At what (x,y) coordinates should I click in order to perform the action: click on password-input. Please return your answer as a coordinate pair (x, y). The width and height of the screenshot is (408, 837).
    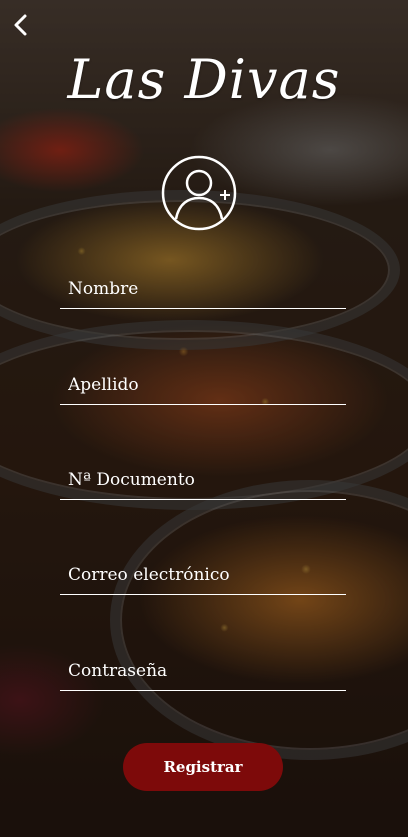
    Looking at the image, I should click on (203, 671).